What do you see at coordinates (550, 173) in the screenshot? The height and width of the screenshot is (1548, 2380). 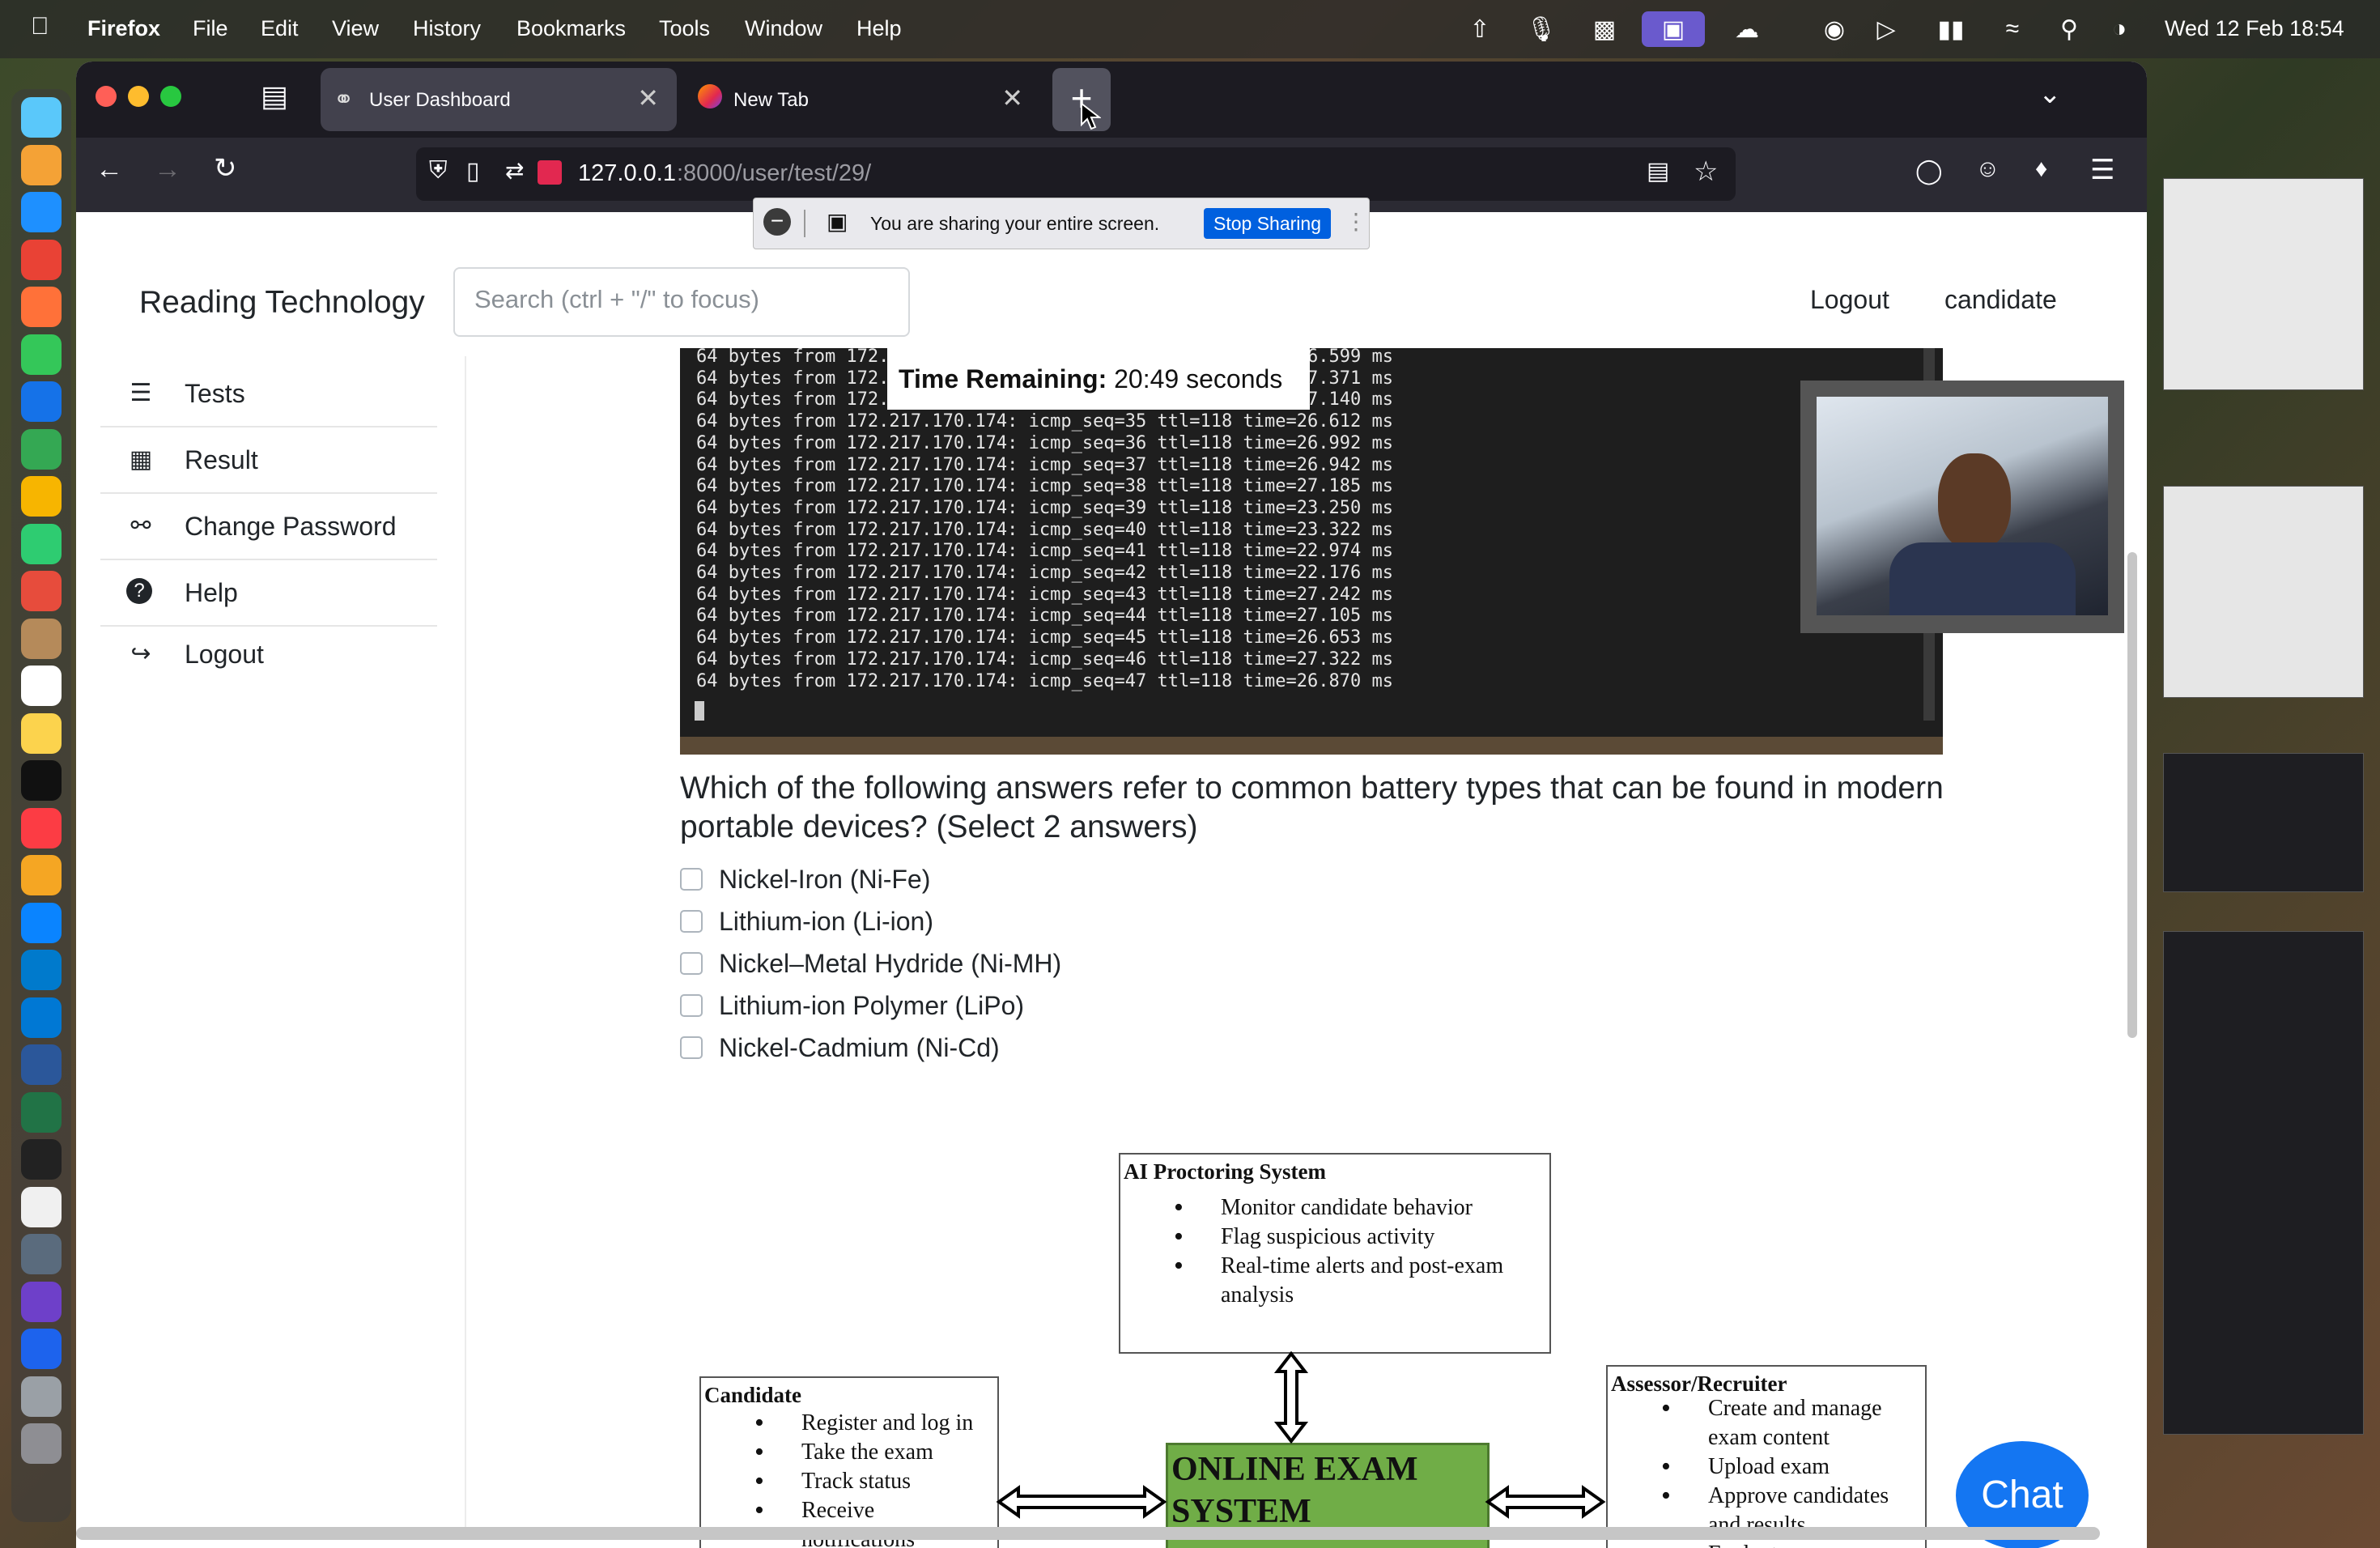 I see `screen-sharing-indicator-icon` at bounding box center [550, 173].